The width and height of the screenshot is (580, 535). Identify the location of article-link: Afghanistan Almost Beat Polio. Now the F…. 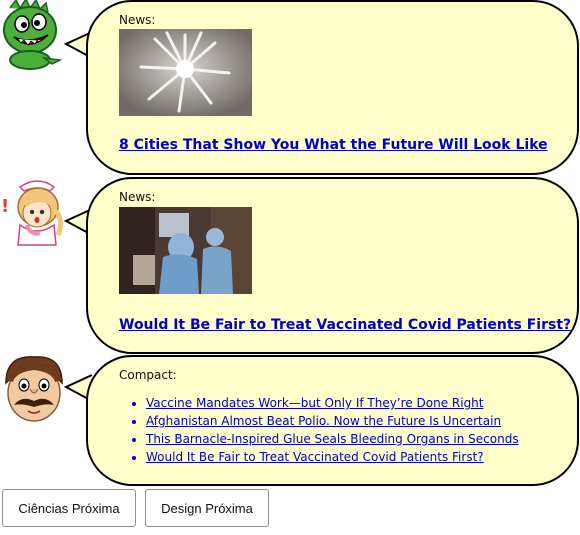
(323, 421).